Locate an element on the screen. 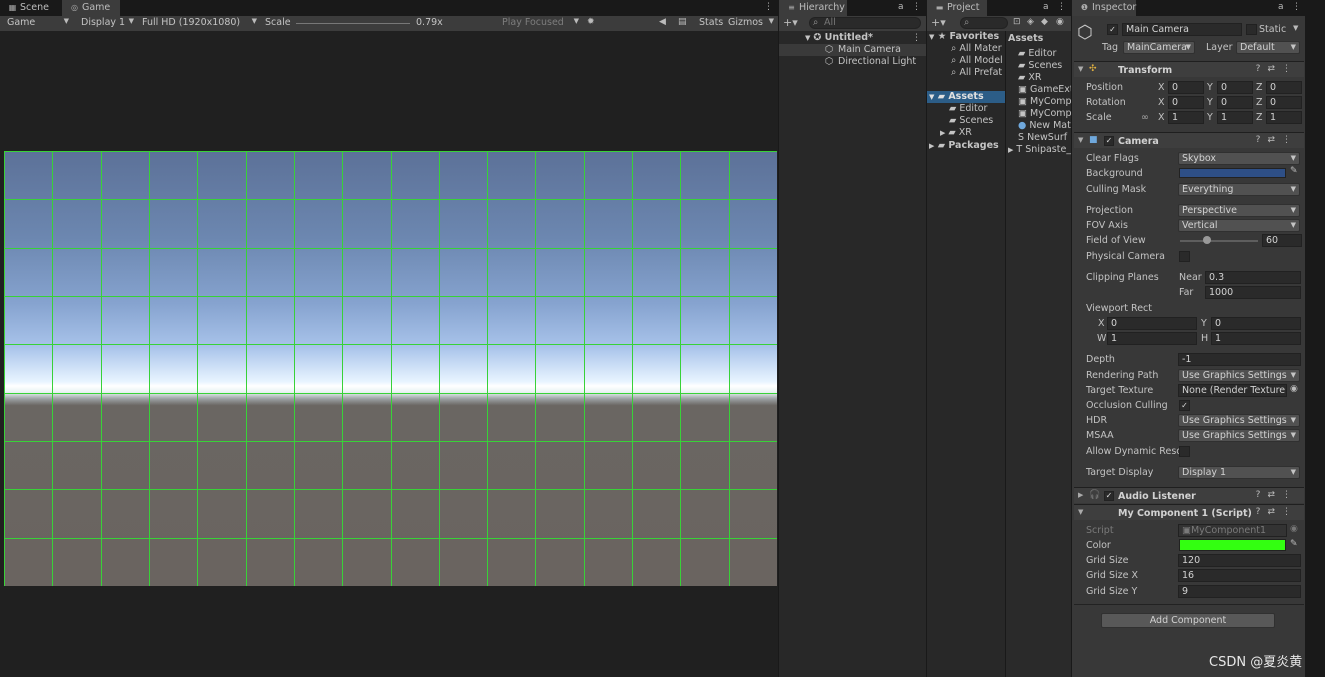 This screenshot has width=1325, height=677. component-color-swatch is located at coordinates (1232, 545).